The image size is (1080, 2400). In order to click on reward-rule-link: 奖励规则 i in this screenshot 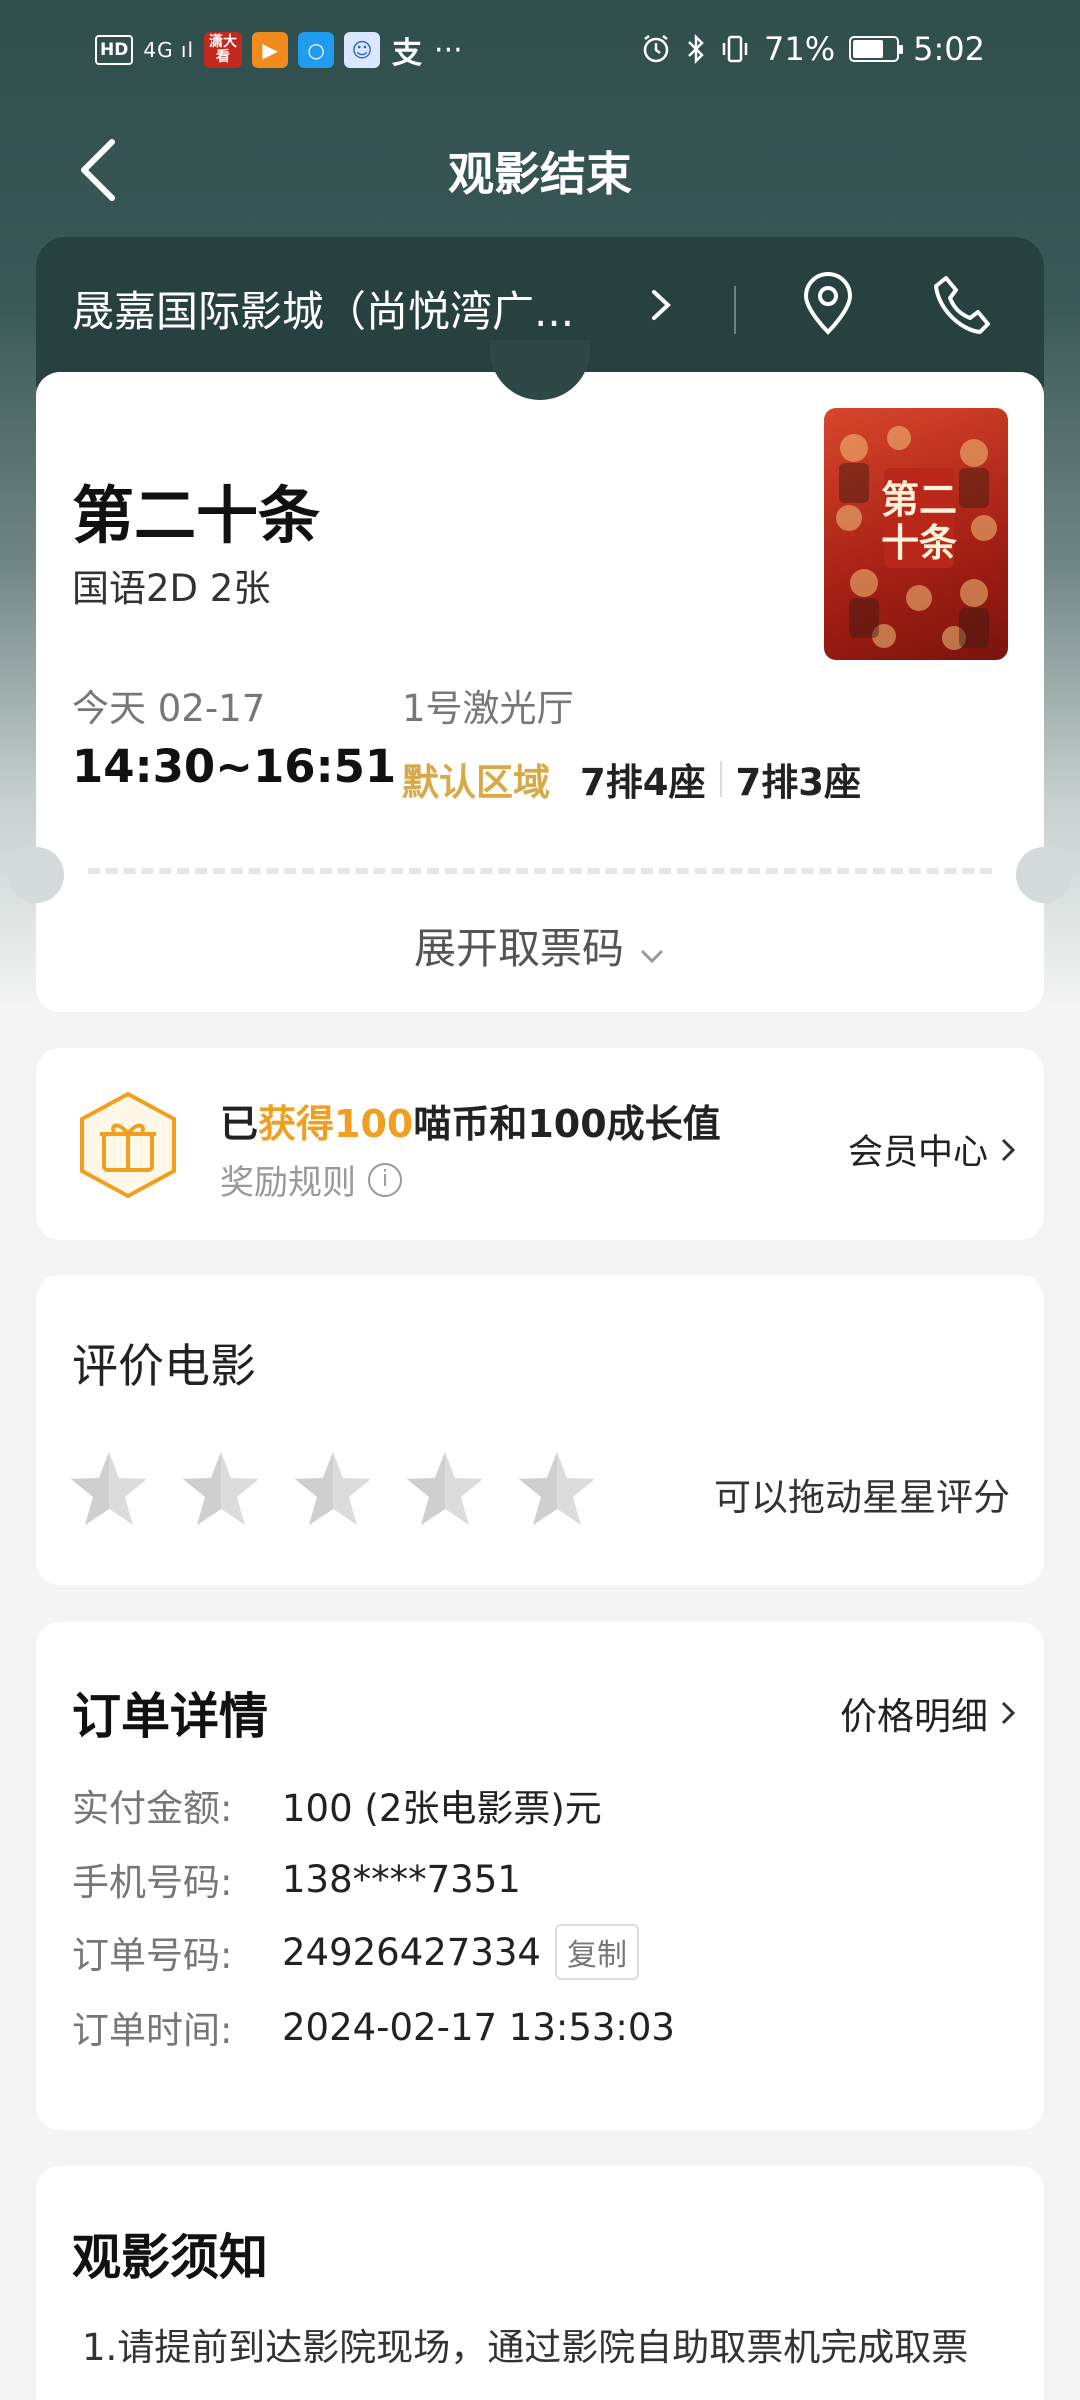, I will do `click(311, 1179)`.